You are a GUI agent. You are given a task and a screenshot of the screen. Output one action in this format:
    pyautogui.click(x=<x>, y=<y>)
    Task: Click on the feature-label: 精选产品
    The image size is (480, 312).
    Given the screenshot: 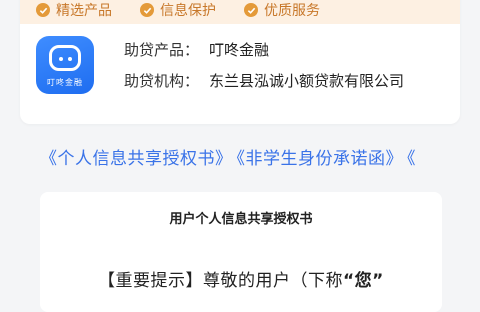 What is the action you would take?
    pyautogui.click(x=84, y=11)
    